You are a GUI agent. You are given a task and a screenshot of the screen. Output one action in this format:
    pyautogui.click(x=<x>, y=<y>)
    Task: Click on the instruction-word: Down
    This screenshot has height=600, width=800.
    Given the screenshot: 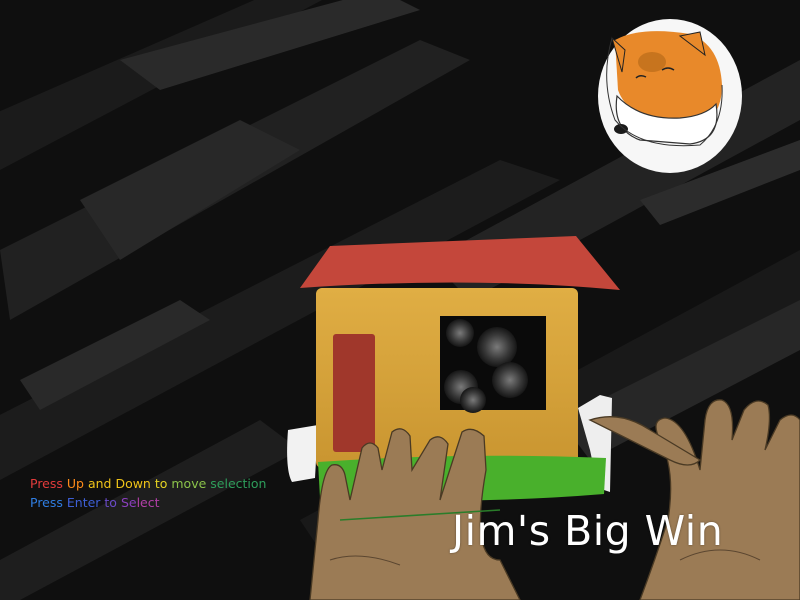 What is the action you would take?
    pyautogui.click(x=135, y=483)
    